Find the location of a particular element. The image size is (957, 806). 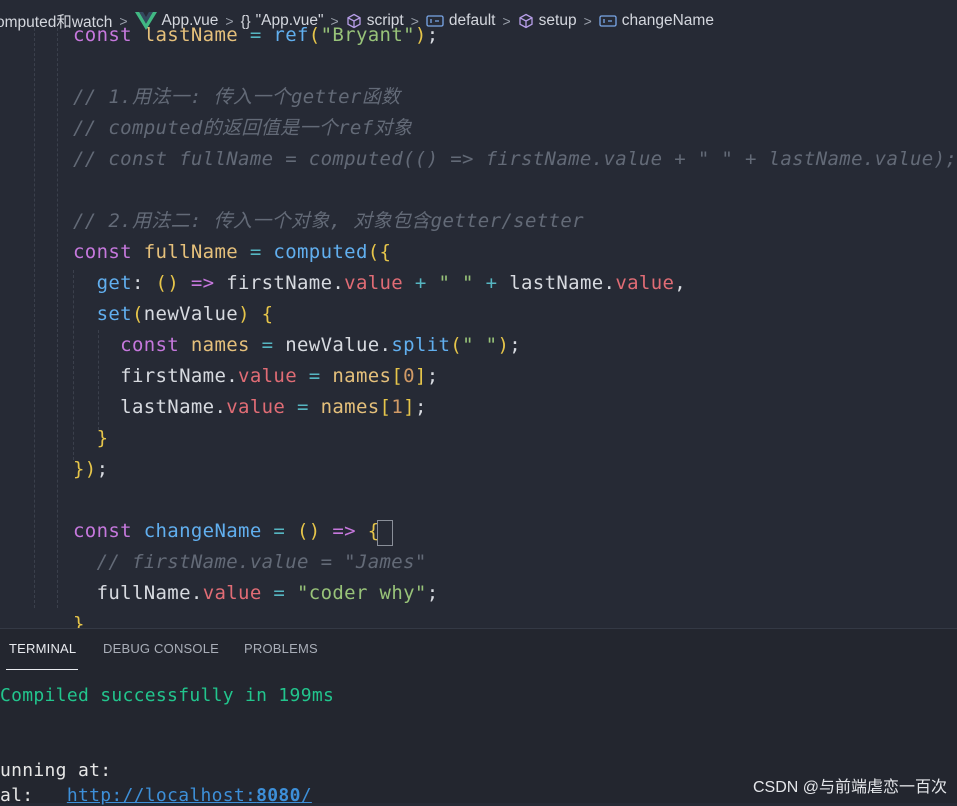

code-line: // computed的返回值是一个ref对象 is located at coordinates (243, 128).